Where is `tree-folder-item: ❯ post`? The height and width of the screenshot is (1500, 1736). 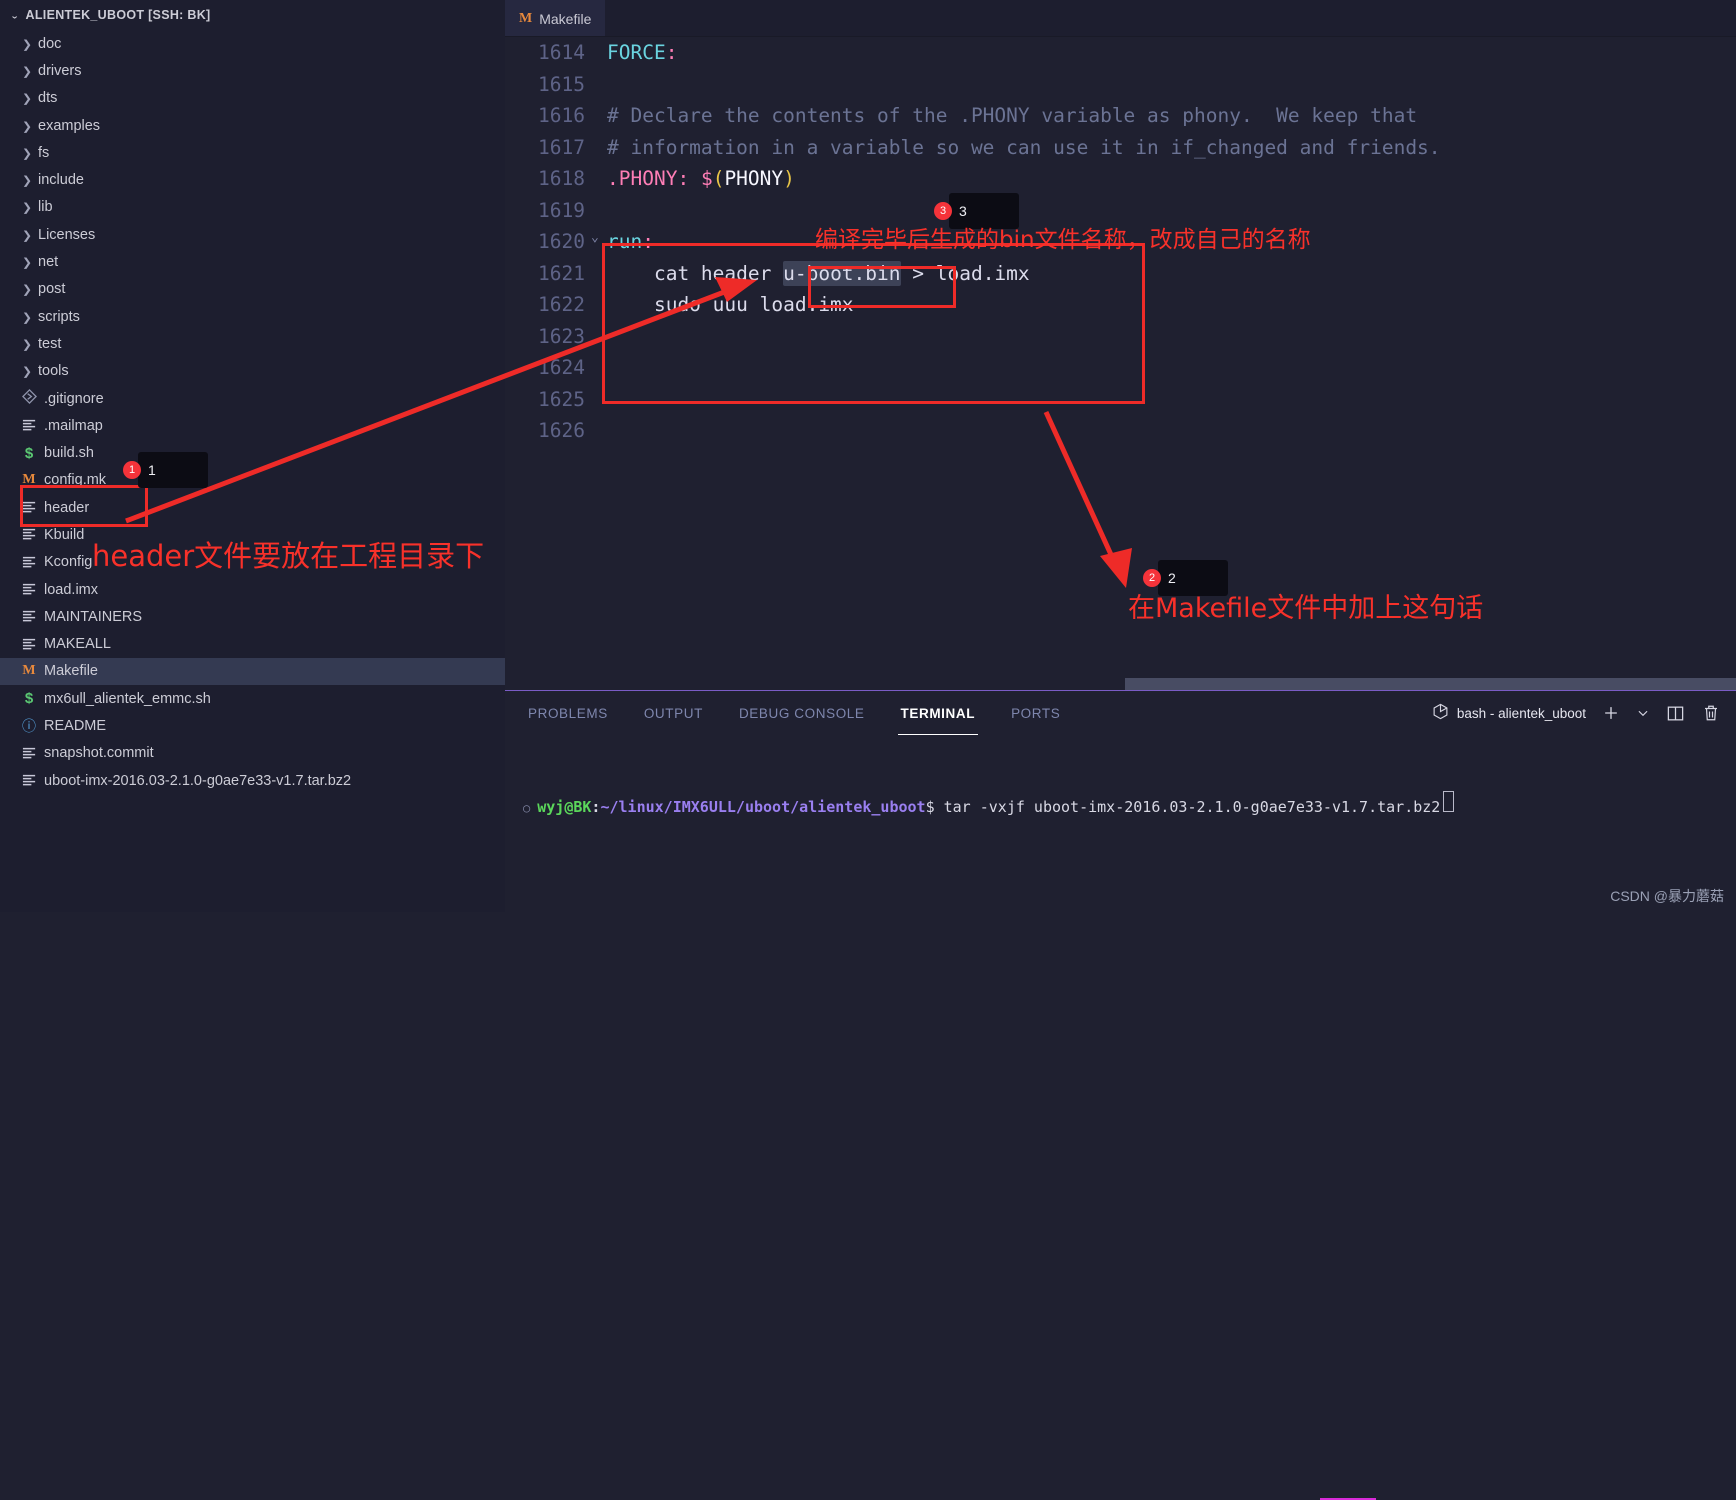 tree-folder-item: ❯ post is located at coordinates (252, 289).